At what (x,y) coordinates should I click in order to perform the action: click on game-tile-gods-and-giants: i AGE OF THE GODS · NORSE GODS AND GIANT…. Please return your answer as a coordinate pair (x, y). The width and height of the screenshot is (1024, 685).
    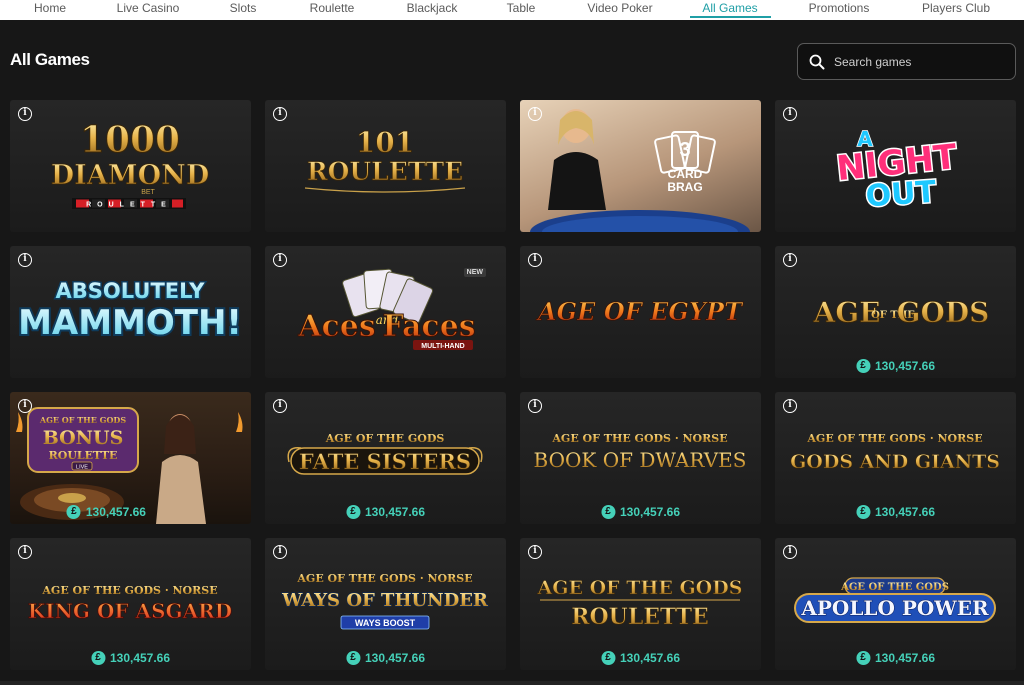
    Looking at the image, I should click on (895, 458).